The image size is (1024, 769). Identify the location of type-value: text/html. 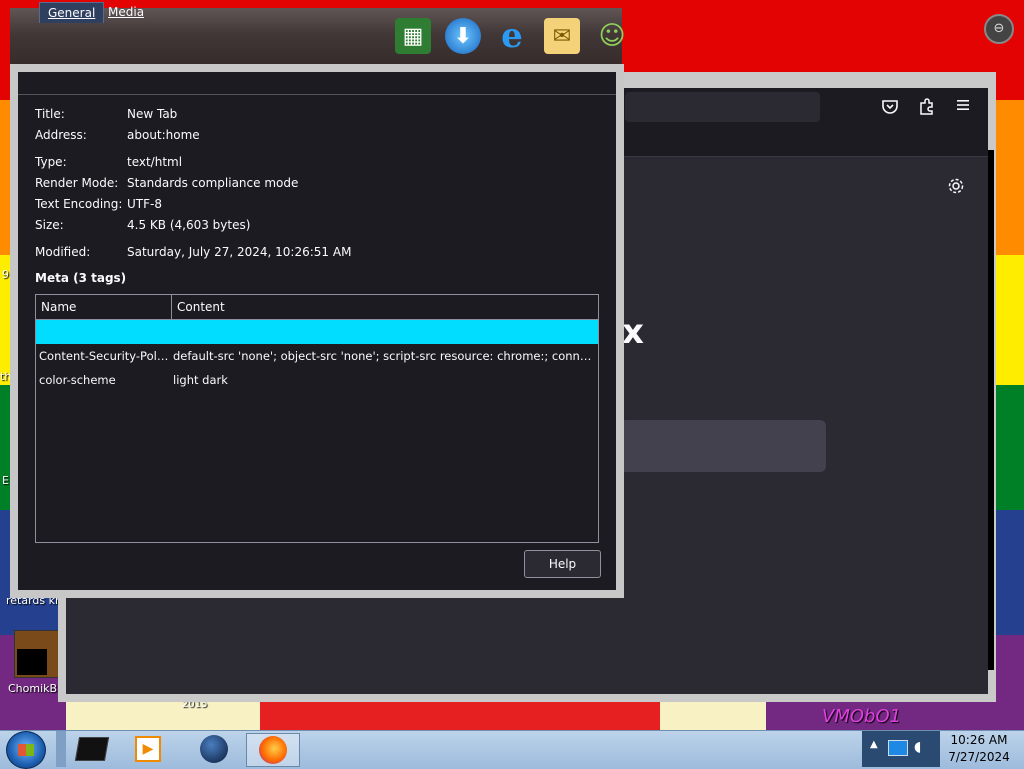
(155, 162).